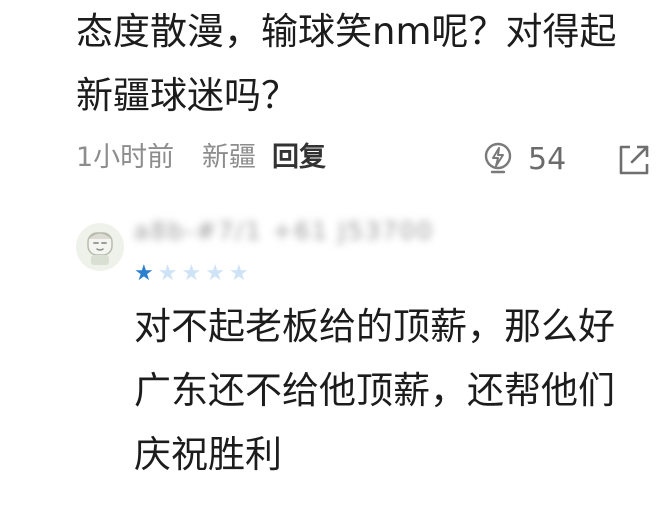  I want to click on comment-time: 1小时前, so click(125, 157).